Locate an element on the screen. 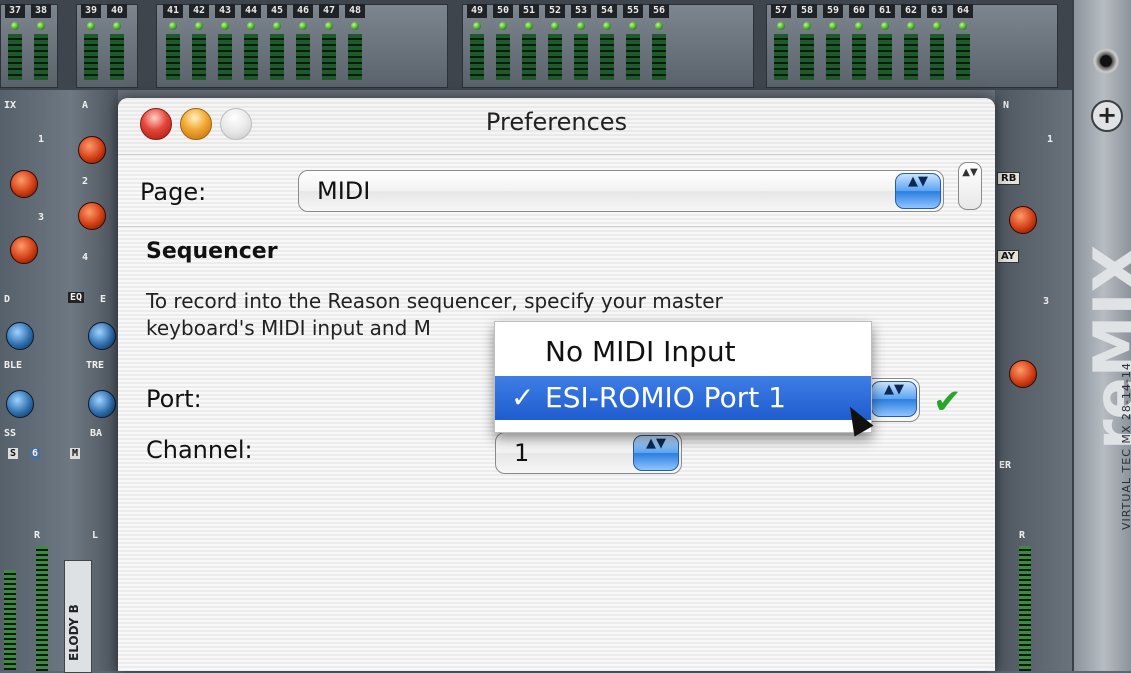 The image size is (1131, 673). selected-checkmark-icon: ✓ is located at coordinates (523, 397).